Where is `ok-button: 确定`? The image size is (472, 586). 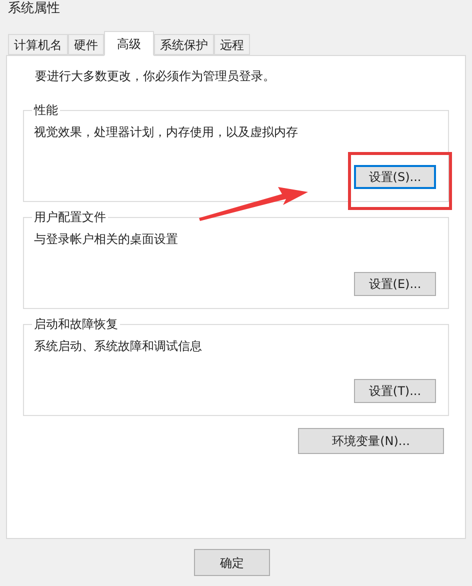
ok-button: 确定 is located at coordinates (232, 562).